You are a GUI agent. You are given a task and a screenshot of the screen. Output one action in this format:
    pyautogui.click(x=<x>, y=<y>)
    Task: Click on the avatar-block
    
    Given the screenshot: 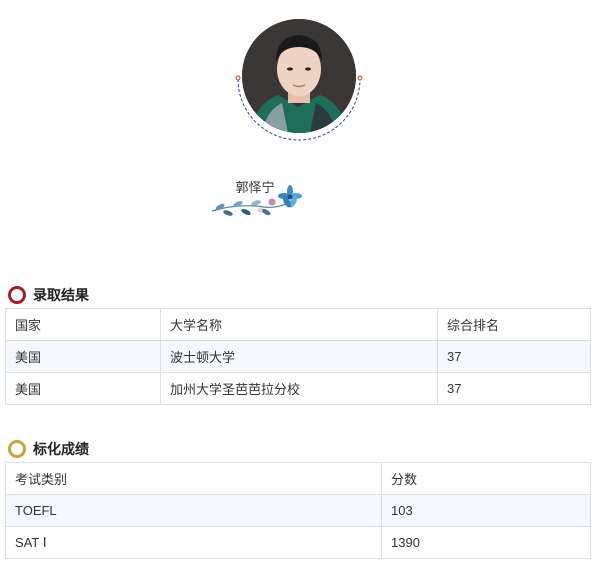 What is the action you would take?
    pyautogui.click(x=299, y=79)
    